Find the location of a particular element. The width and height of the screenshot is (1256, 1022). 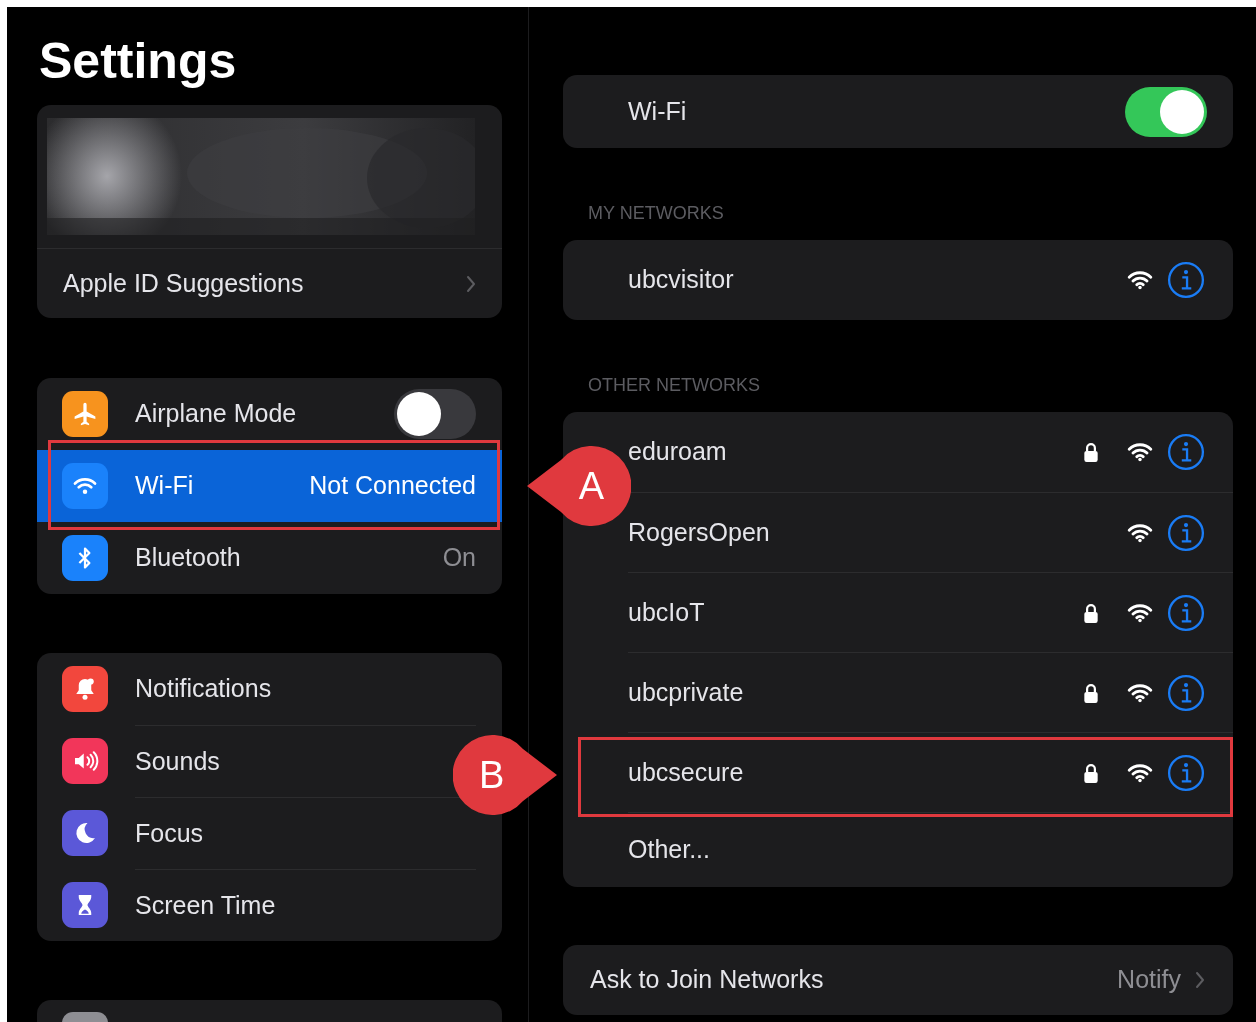

wifi-toggle-row: Wi-Fi is located at coordinates (898, 111).